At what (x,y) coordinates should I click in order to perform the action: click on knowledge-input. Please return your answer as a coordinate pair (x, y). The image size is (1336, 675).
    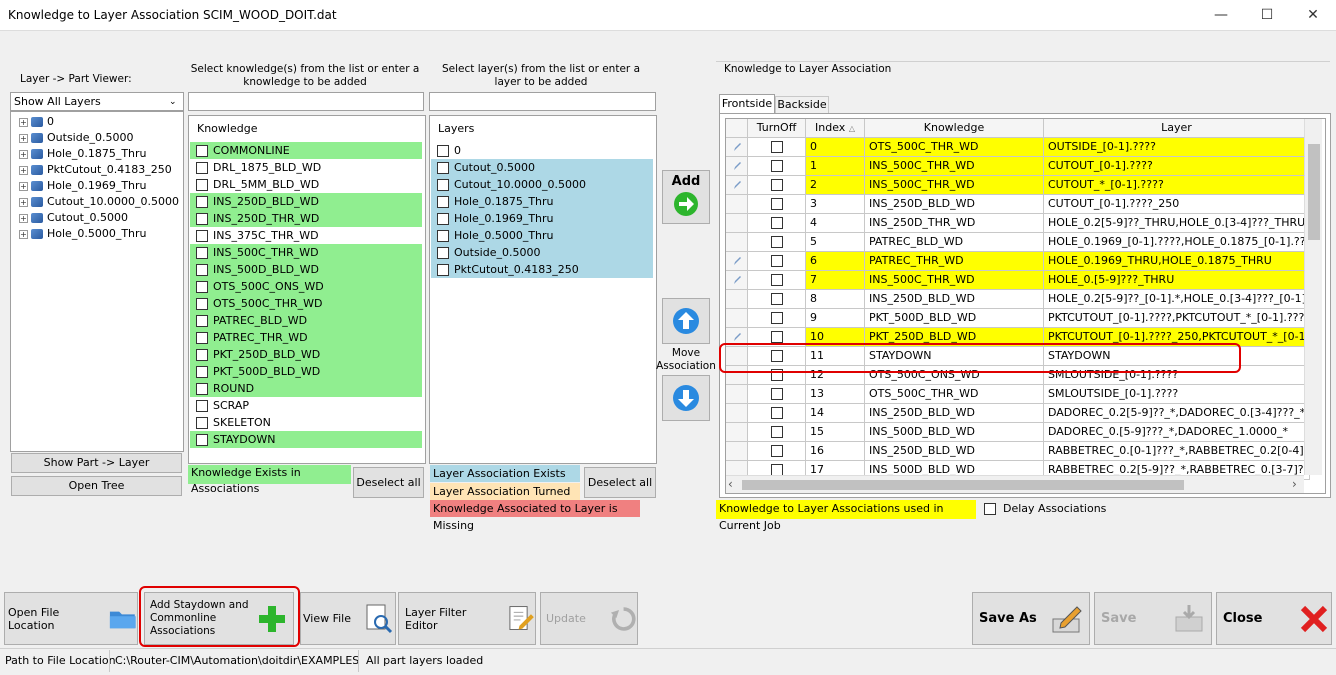
    Looking at the image, I should click on (306, 101).